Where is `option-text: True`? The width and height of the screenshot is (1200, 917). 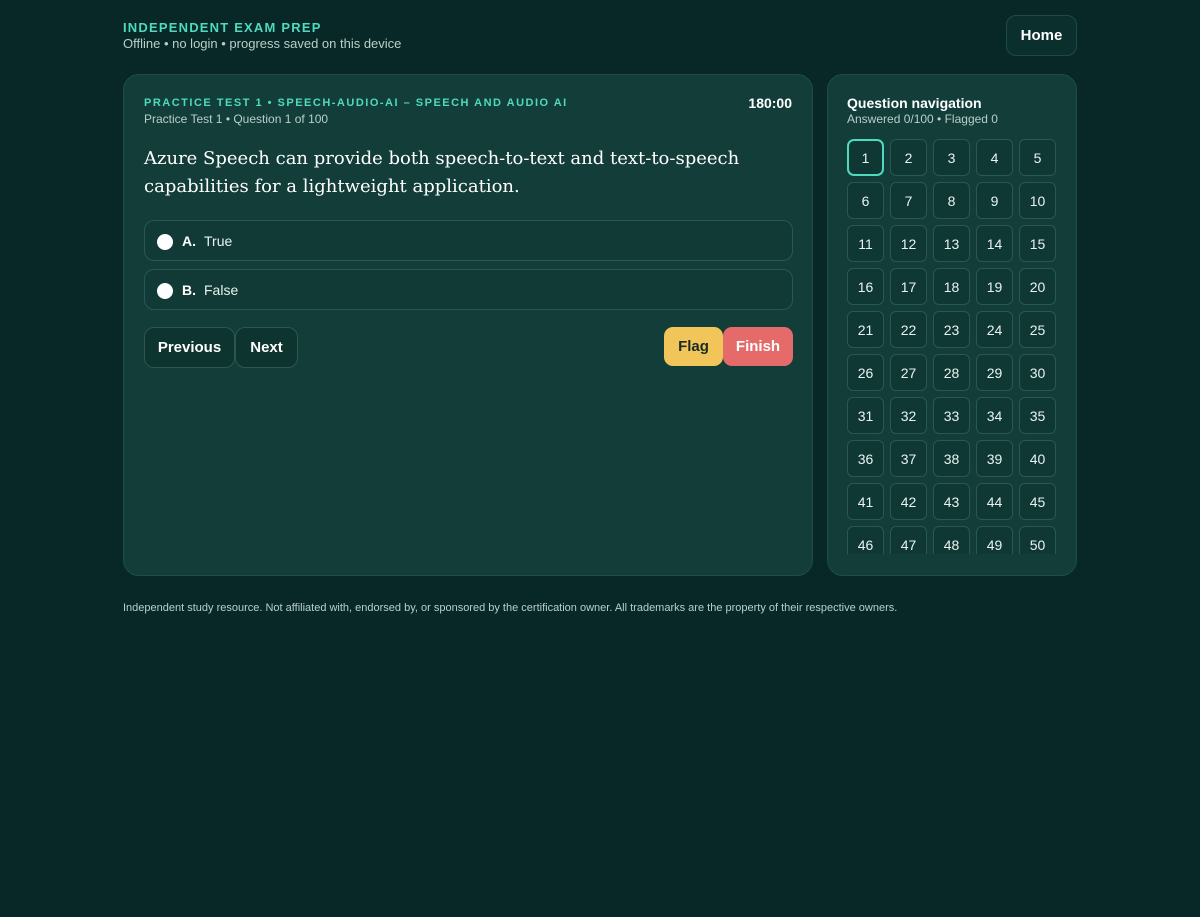
option-text: True is located at coordinates (218, 240).